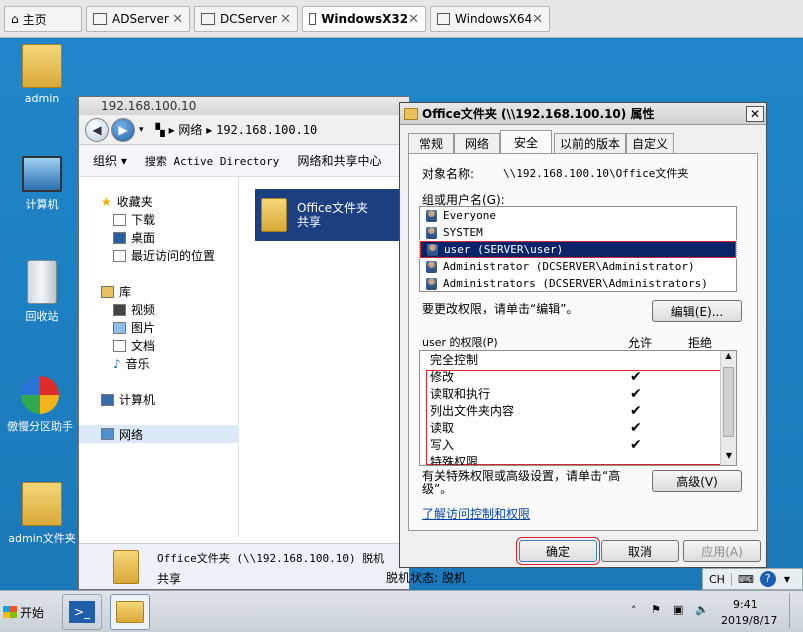  I want to click on windows-logo-icon, so click(10, 612).